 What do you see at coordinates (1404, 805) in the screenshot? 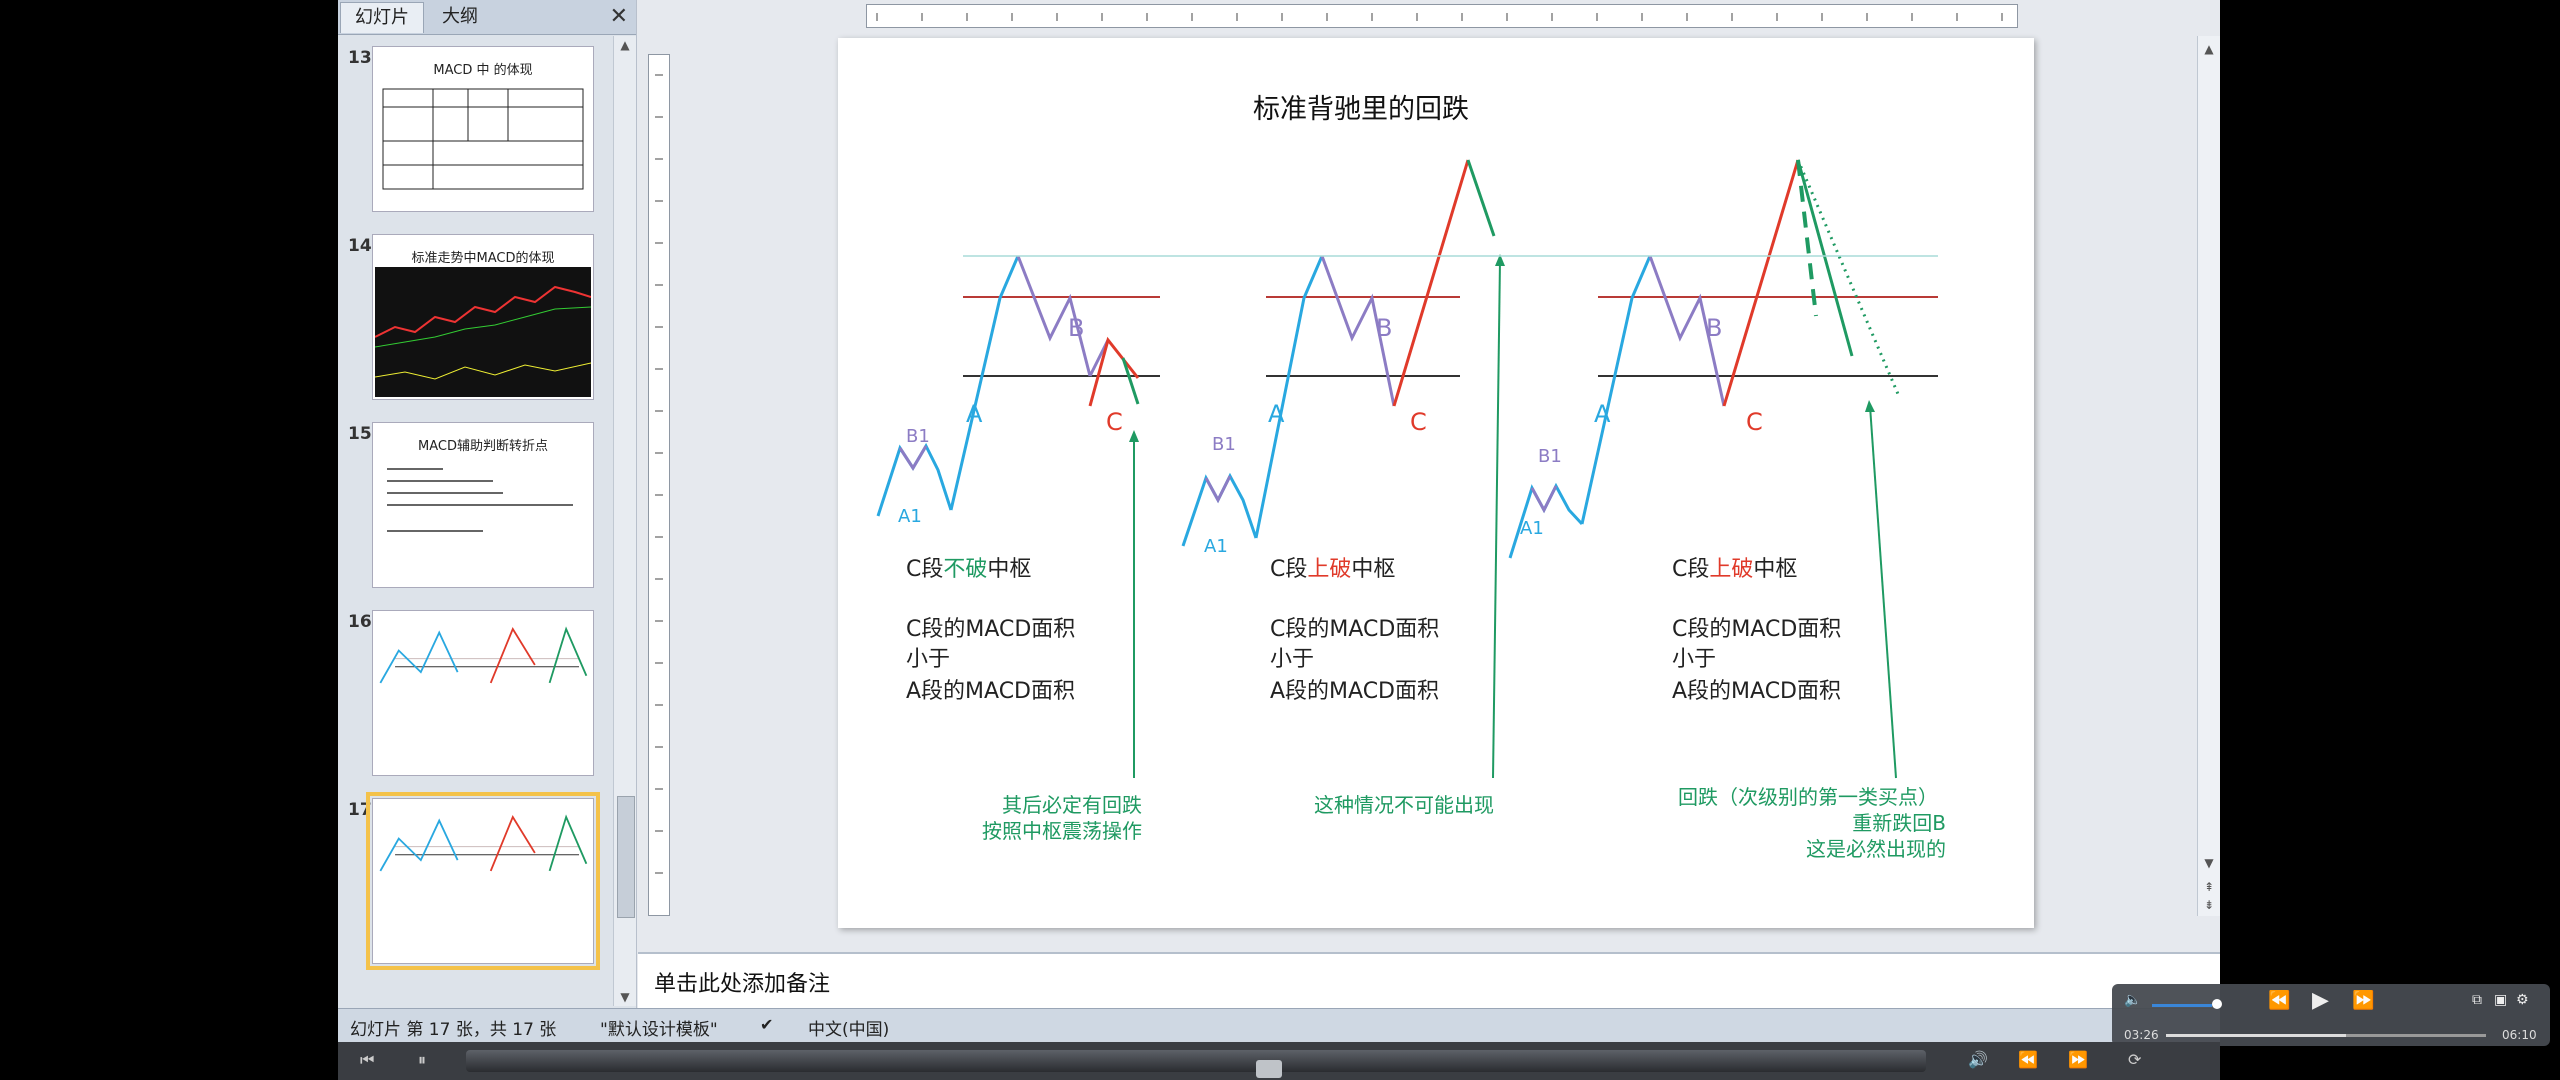
I see `panel-2-note: 这种情况不可能出现` at bounding box center [1404, 805].